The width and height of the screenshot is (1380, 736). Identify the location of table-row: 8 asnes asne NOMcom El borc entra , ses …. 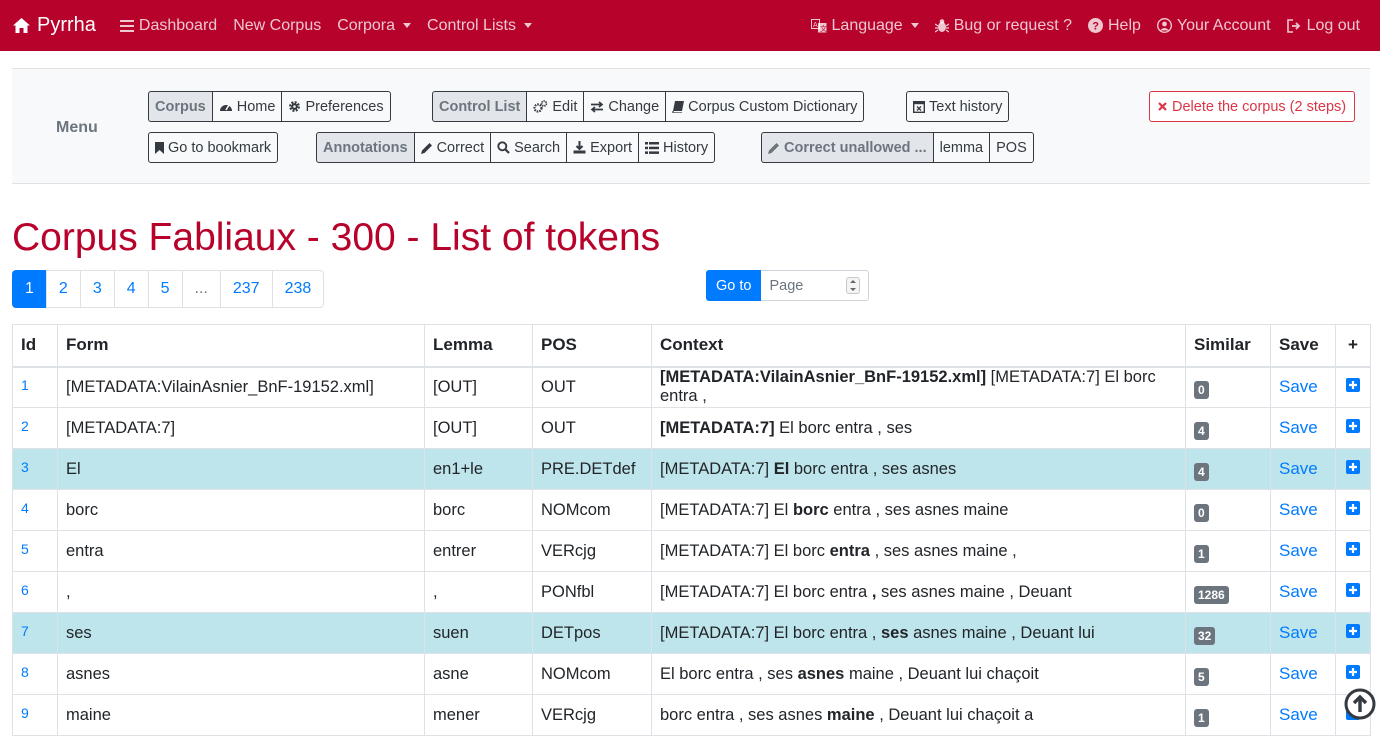
(691, 674).